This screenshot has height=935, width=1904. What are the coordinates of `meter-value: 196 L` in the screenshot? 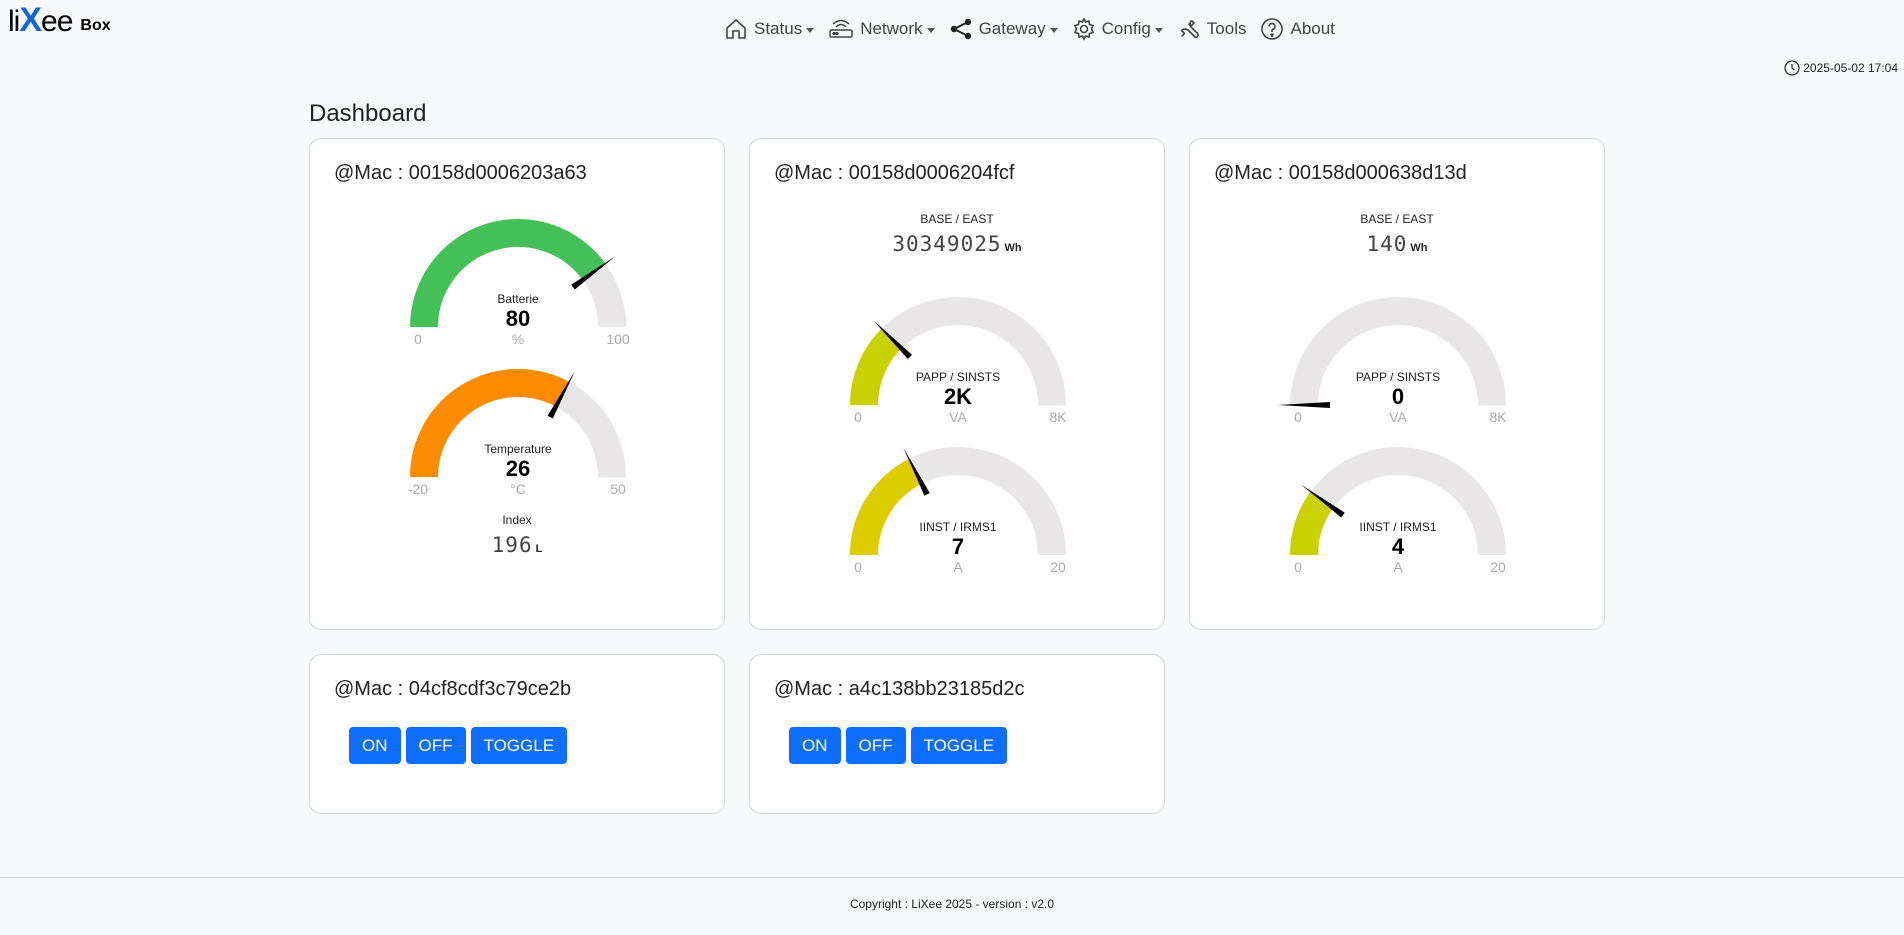 It's located at (517, 545).